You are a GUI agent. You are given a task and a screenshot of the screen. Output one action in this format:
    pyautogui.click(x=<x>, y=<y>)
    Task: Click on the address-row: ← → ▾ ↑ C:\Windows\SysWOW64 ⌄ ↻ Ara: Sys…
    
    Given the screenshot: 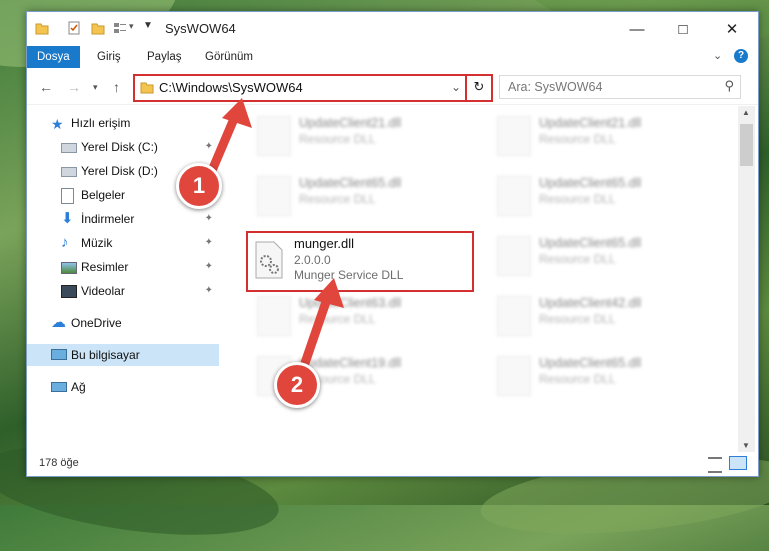 What is the action you would take?
    pyautogui.click(x=392, y=87)
    